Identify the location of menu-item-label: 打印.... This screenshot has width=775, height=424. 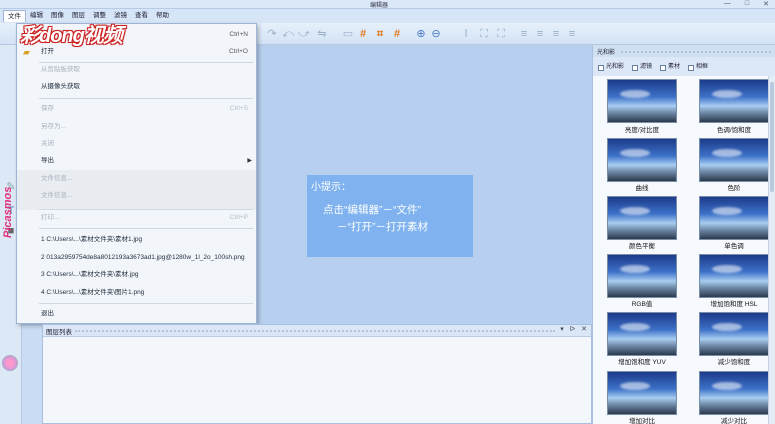
(50, 217).